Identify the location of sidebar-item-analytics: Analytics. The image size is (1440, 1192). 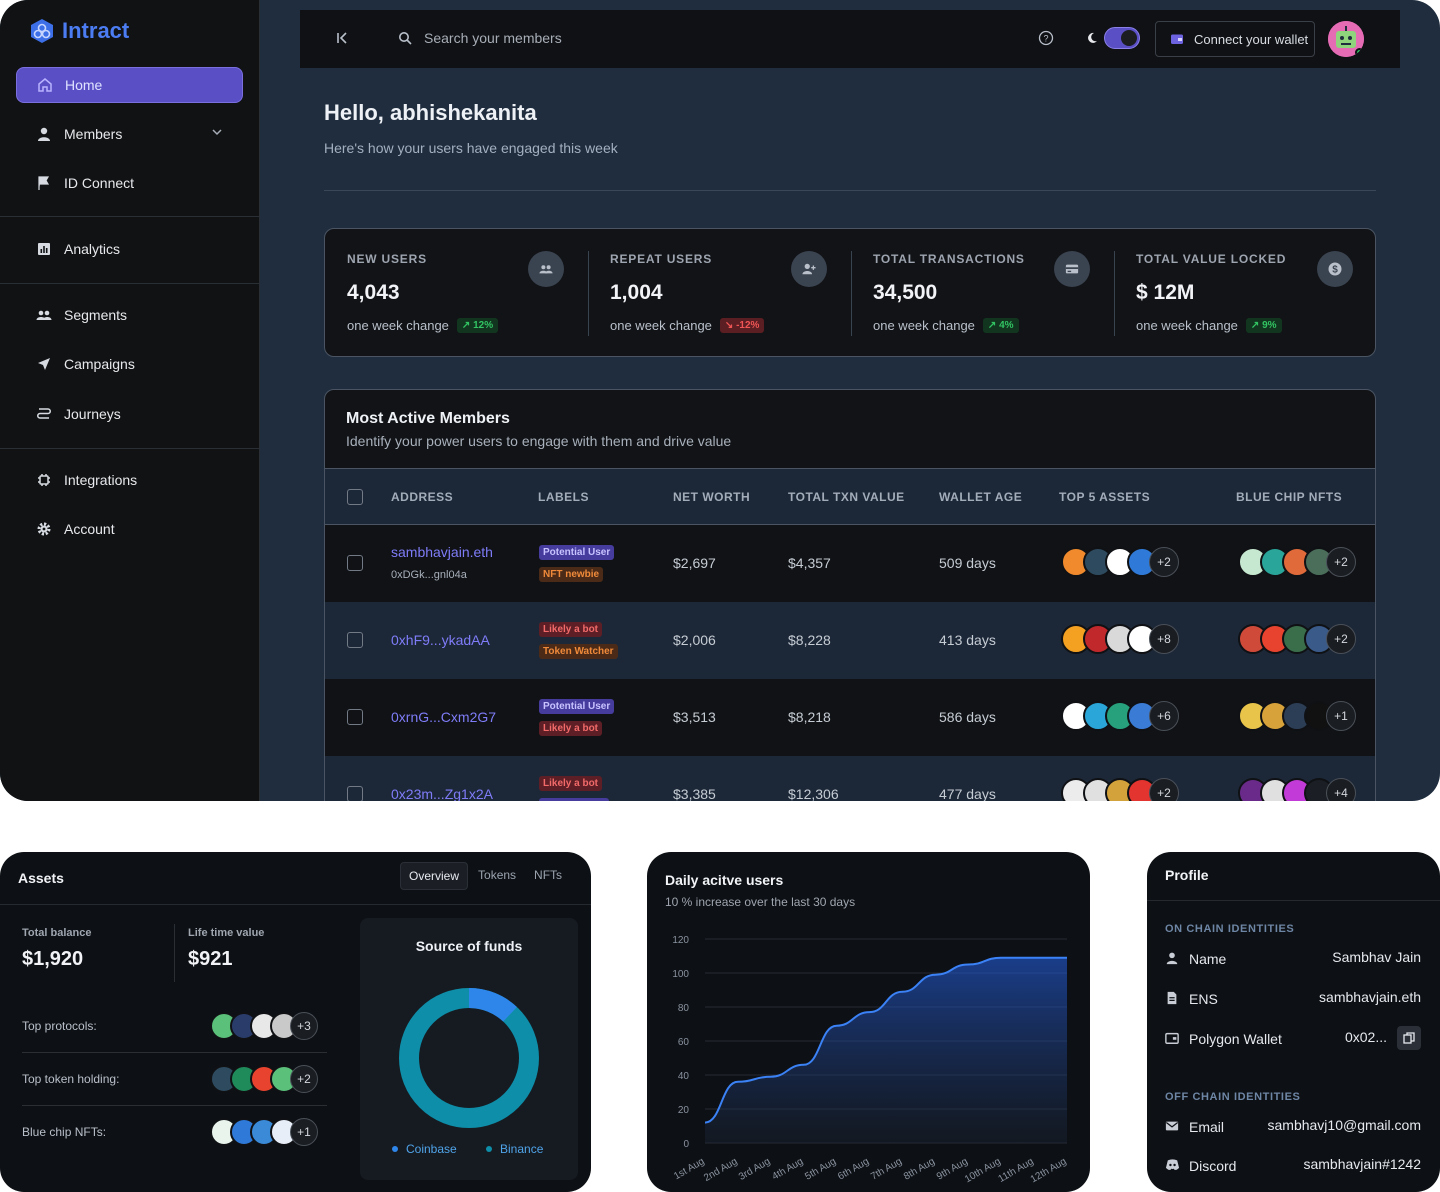
(129, 249).